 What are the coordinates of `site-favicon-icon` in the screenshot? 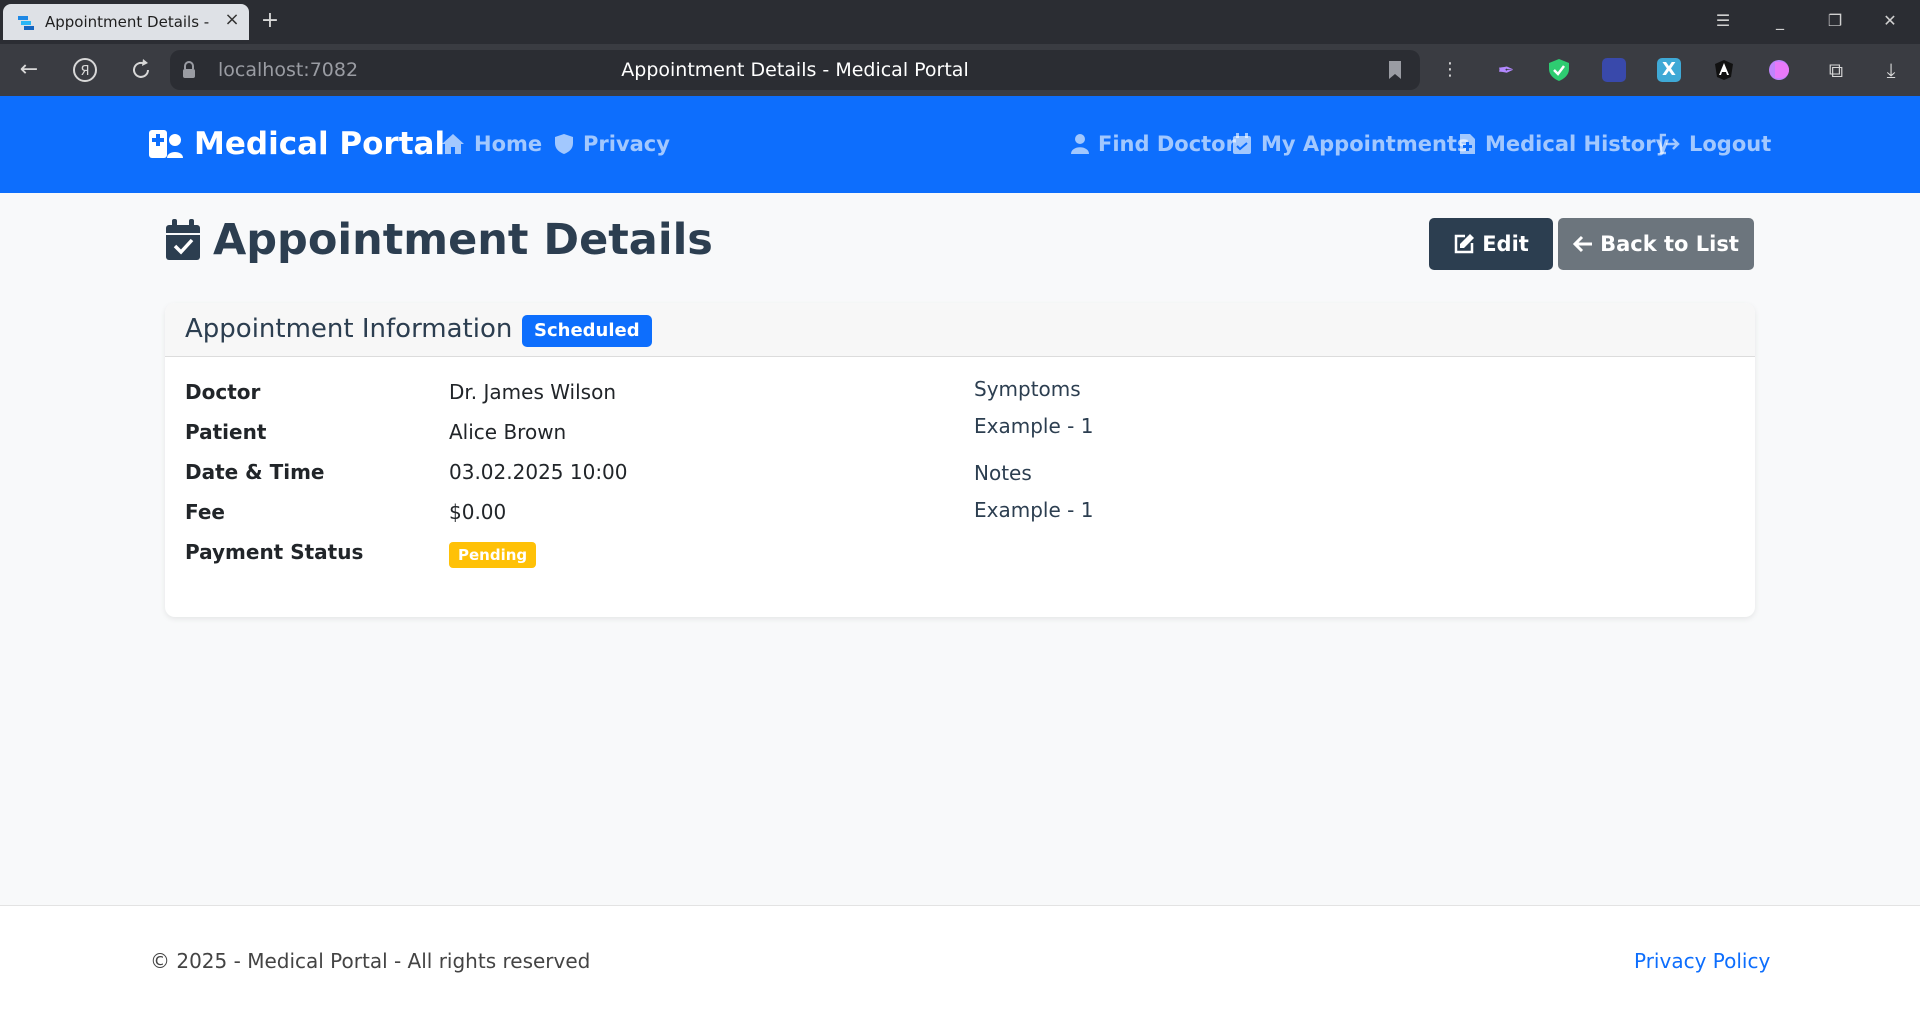 It's located at (26, 23).